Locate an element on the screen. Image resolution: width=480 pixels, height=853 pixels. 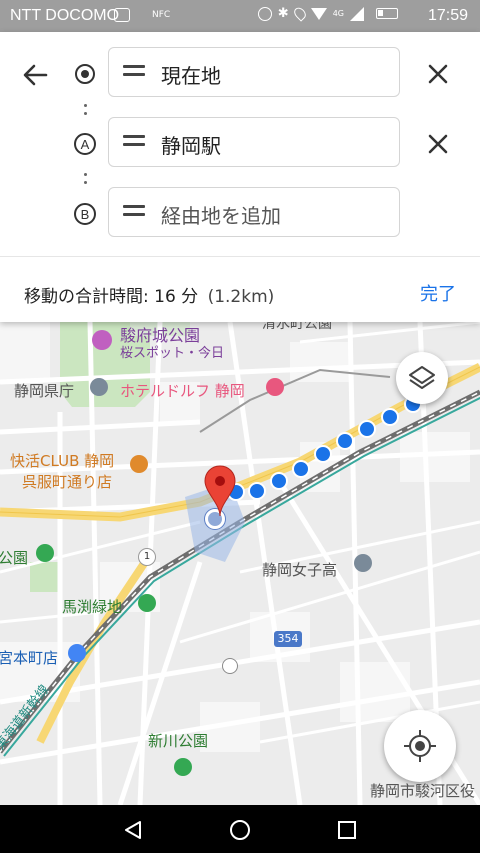
waypoint-row: B 経由地を追加 is located at coordinates (240, 214).